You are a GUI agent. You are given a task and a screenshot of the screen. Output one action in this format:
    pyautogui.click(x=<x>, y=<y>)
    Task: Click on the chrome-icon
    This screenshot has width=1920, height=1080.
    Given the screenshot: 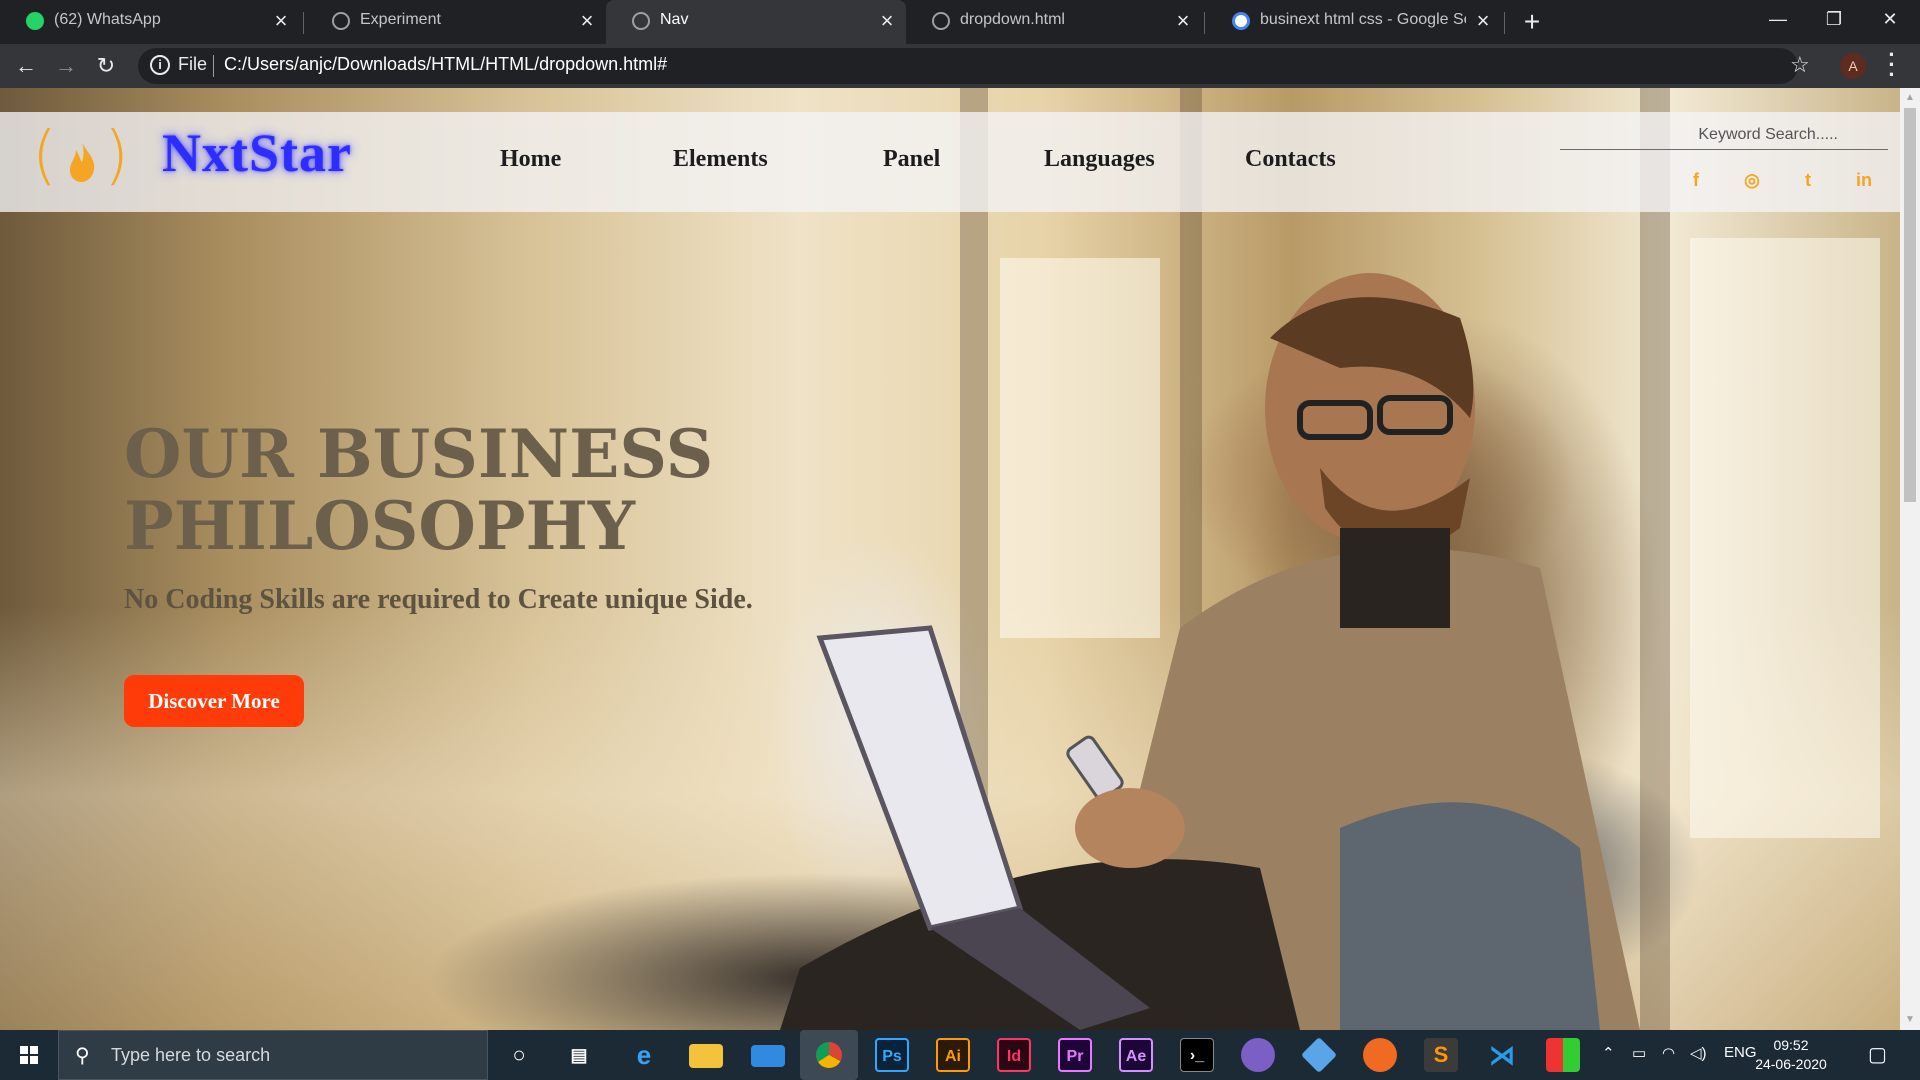 What is the action you would take?
    pyautogui.click(x=829, y=1055)
    